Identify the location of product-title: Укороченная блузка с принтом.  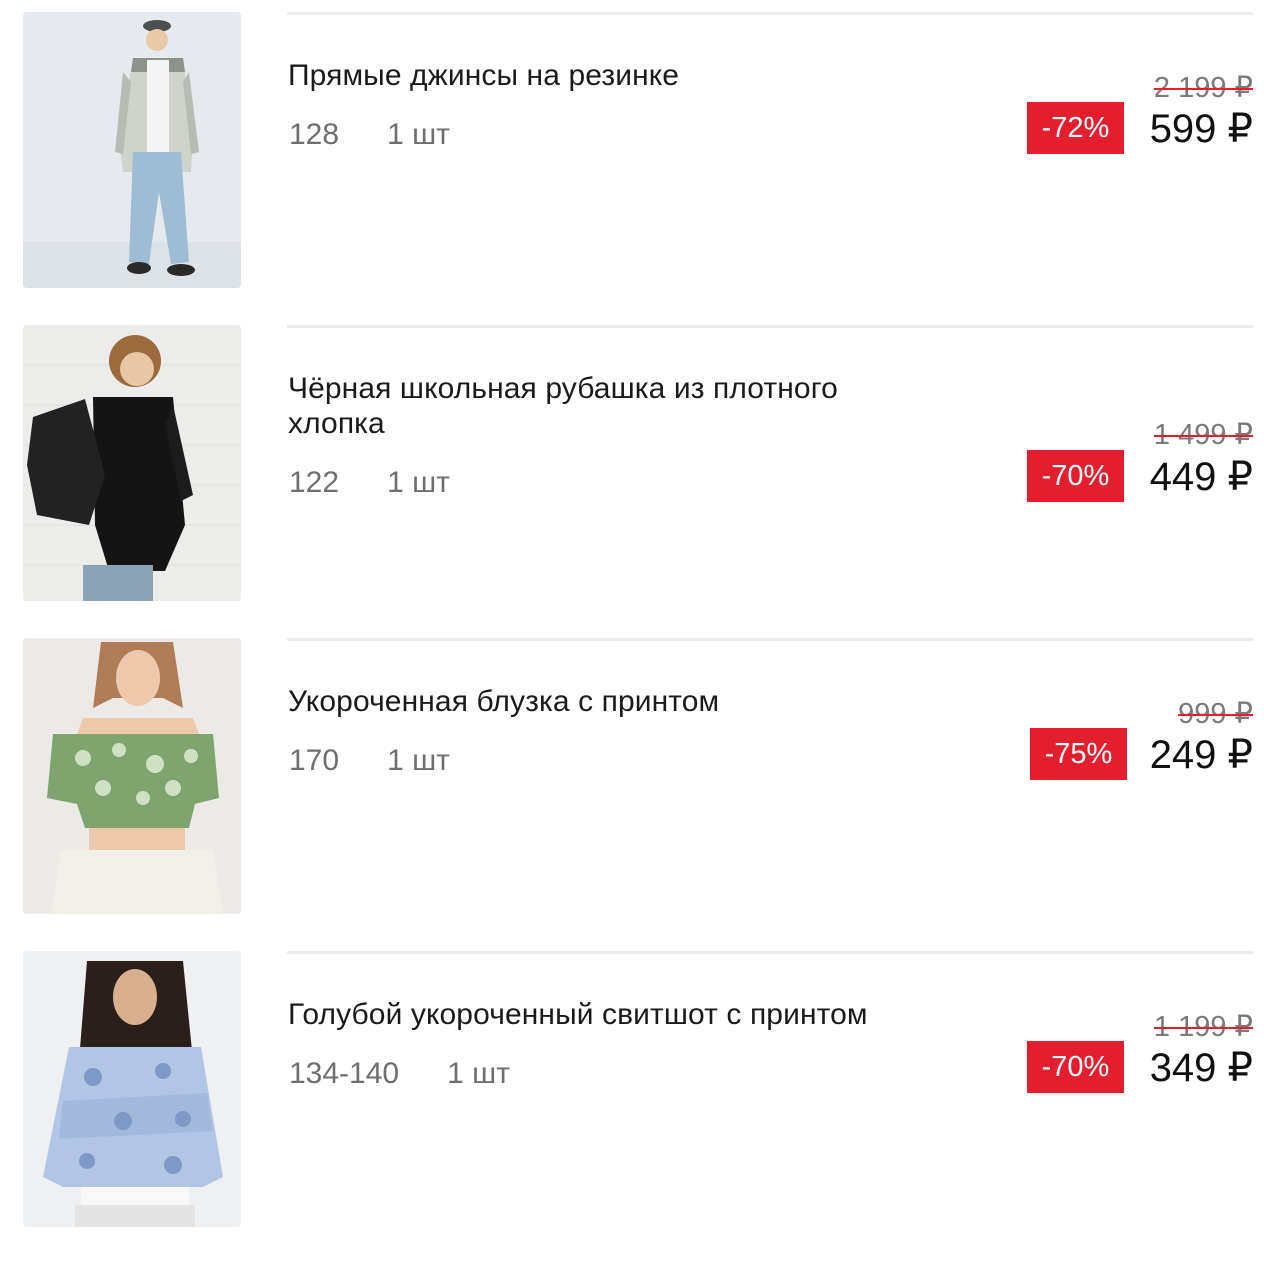
(588, 701).